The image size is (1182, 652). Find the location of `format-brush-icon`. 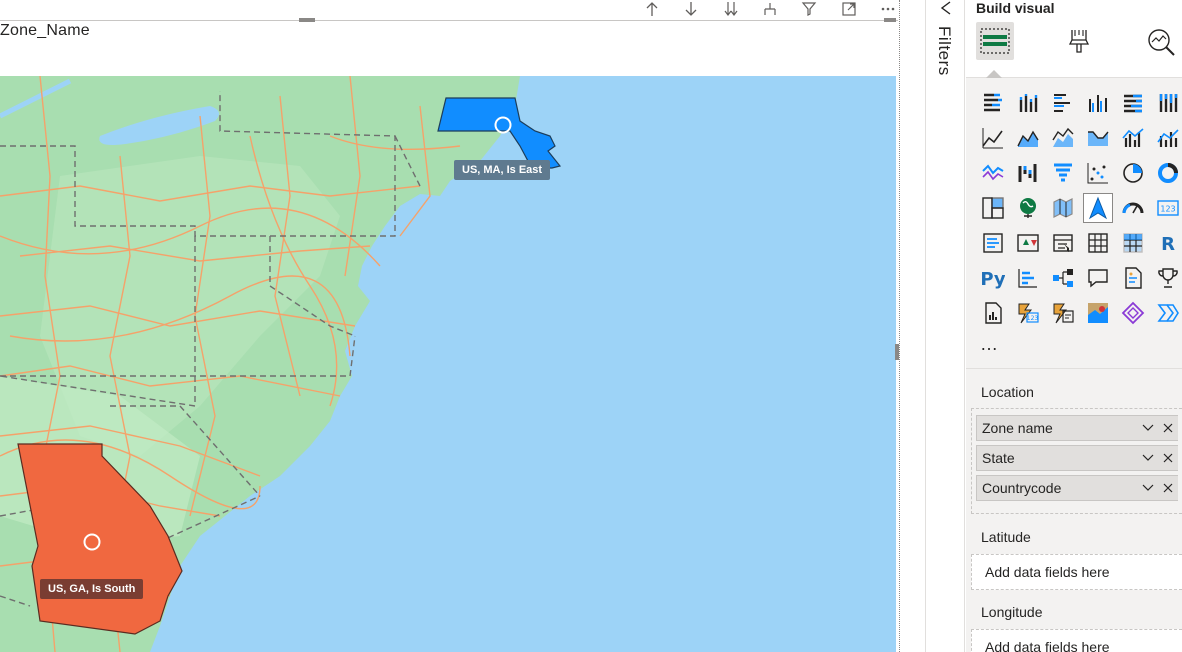

format-brush-icon is located at coordinates (1079, 41).